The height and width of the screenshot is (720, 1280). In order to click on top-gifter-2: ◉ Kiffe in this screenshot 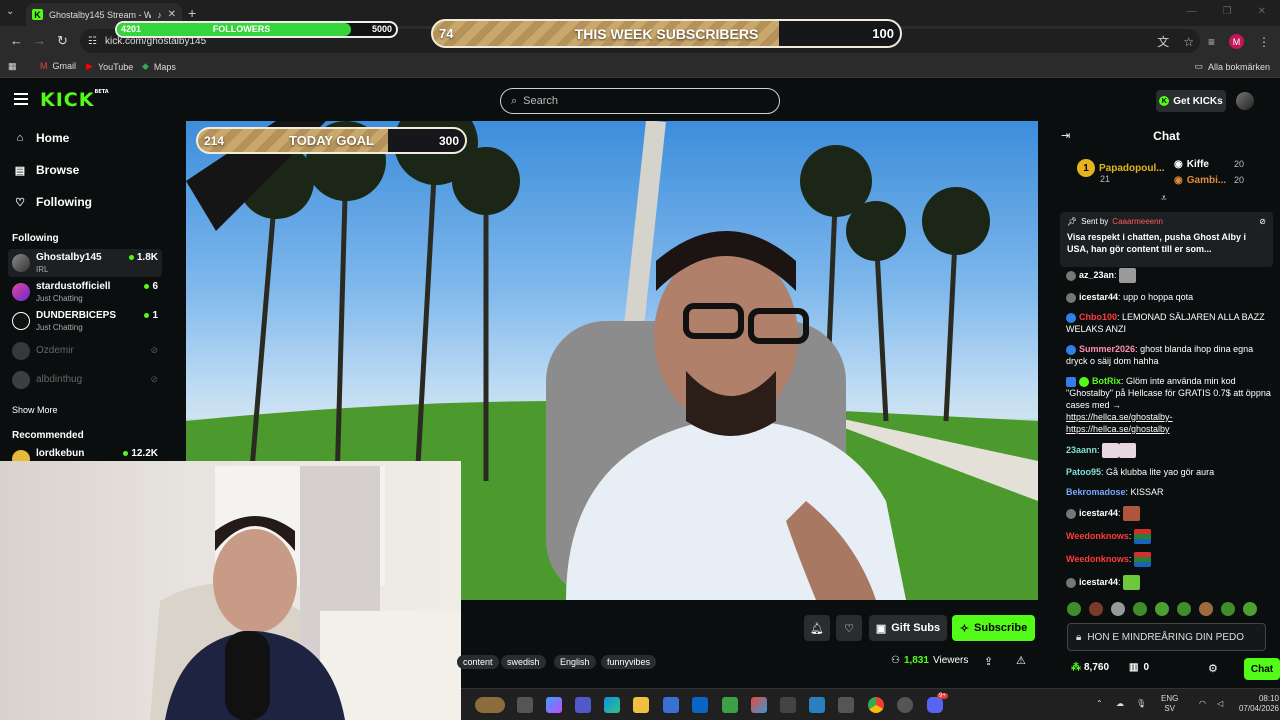, I will do `click(1191, 164)`.